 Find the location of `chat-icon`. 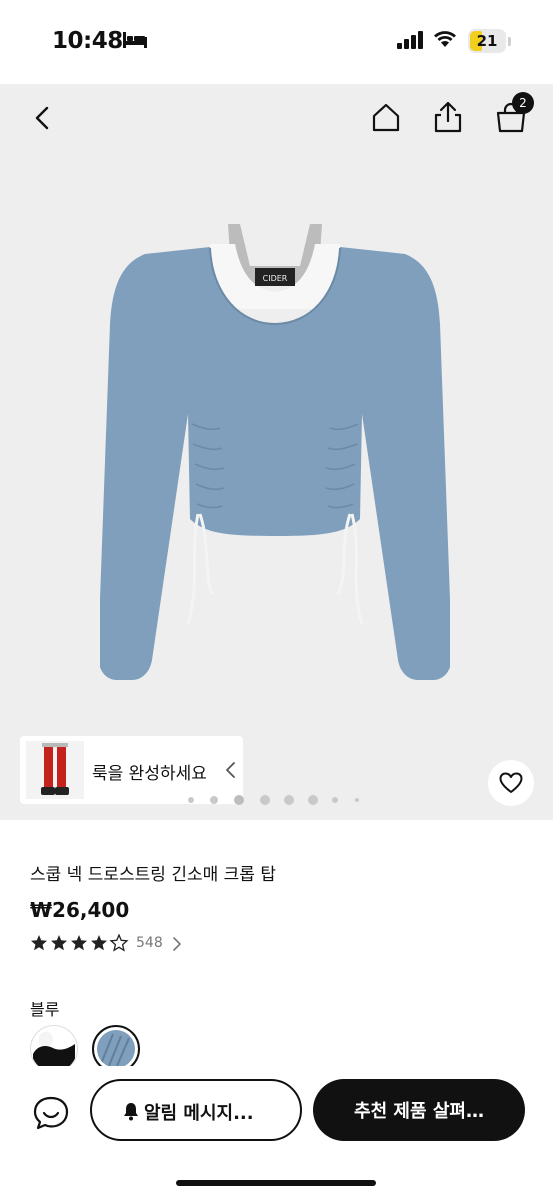

chat-icon is located at coordinates (51, 1113).